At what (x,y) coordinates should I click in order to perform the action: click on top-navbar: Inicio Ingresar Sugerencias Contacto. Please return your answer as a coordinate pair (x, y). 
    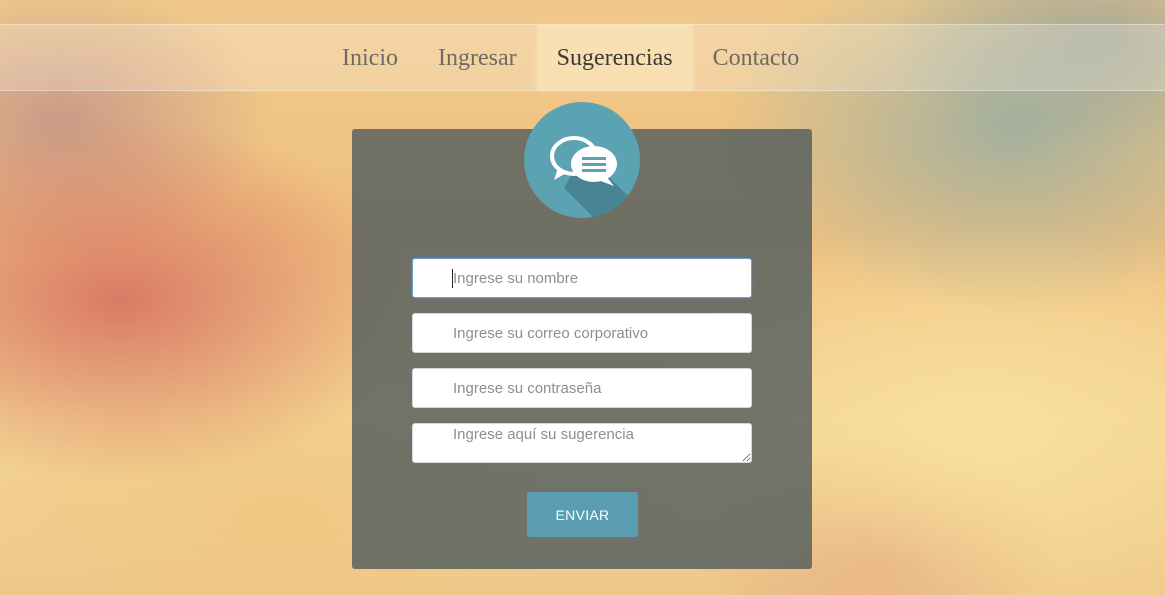
    Looking at the image, I should click on (582, 57).